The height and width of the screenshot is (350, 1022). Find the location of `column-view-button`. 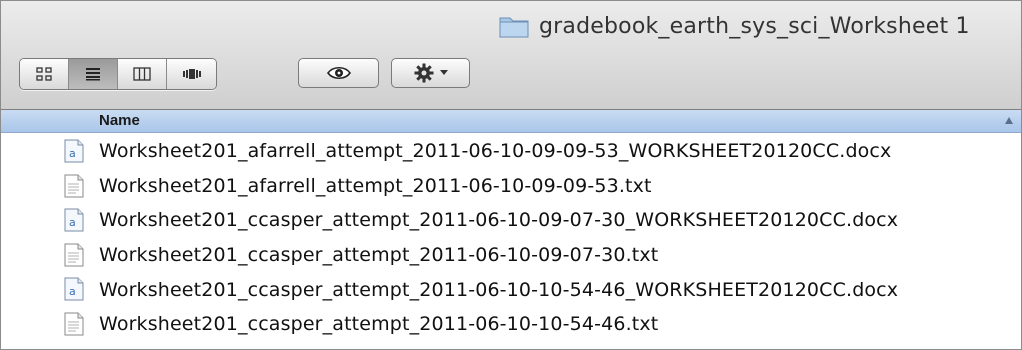

column-view-button is located at coordinates (142, 74).